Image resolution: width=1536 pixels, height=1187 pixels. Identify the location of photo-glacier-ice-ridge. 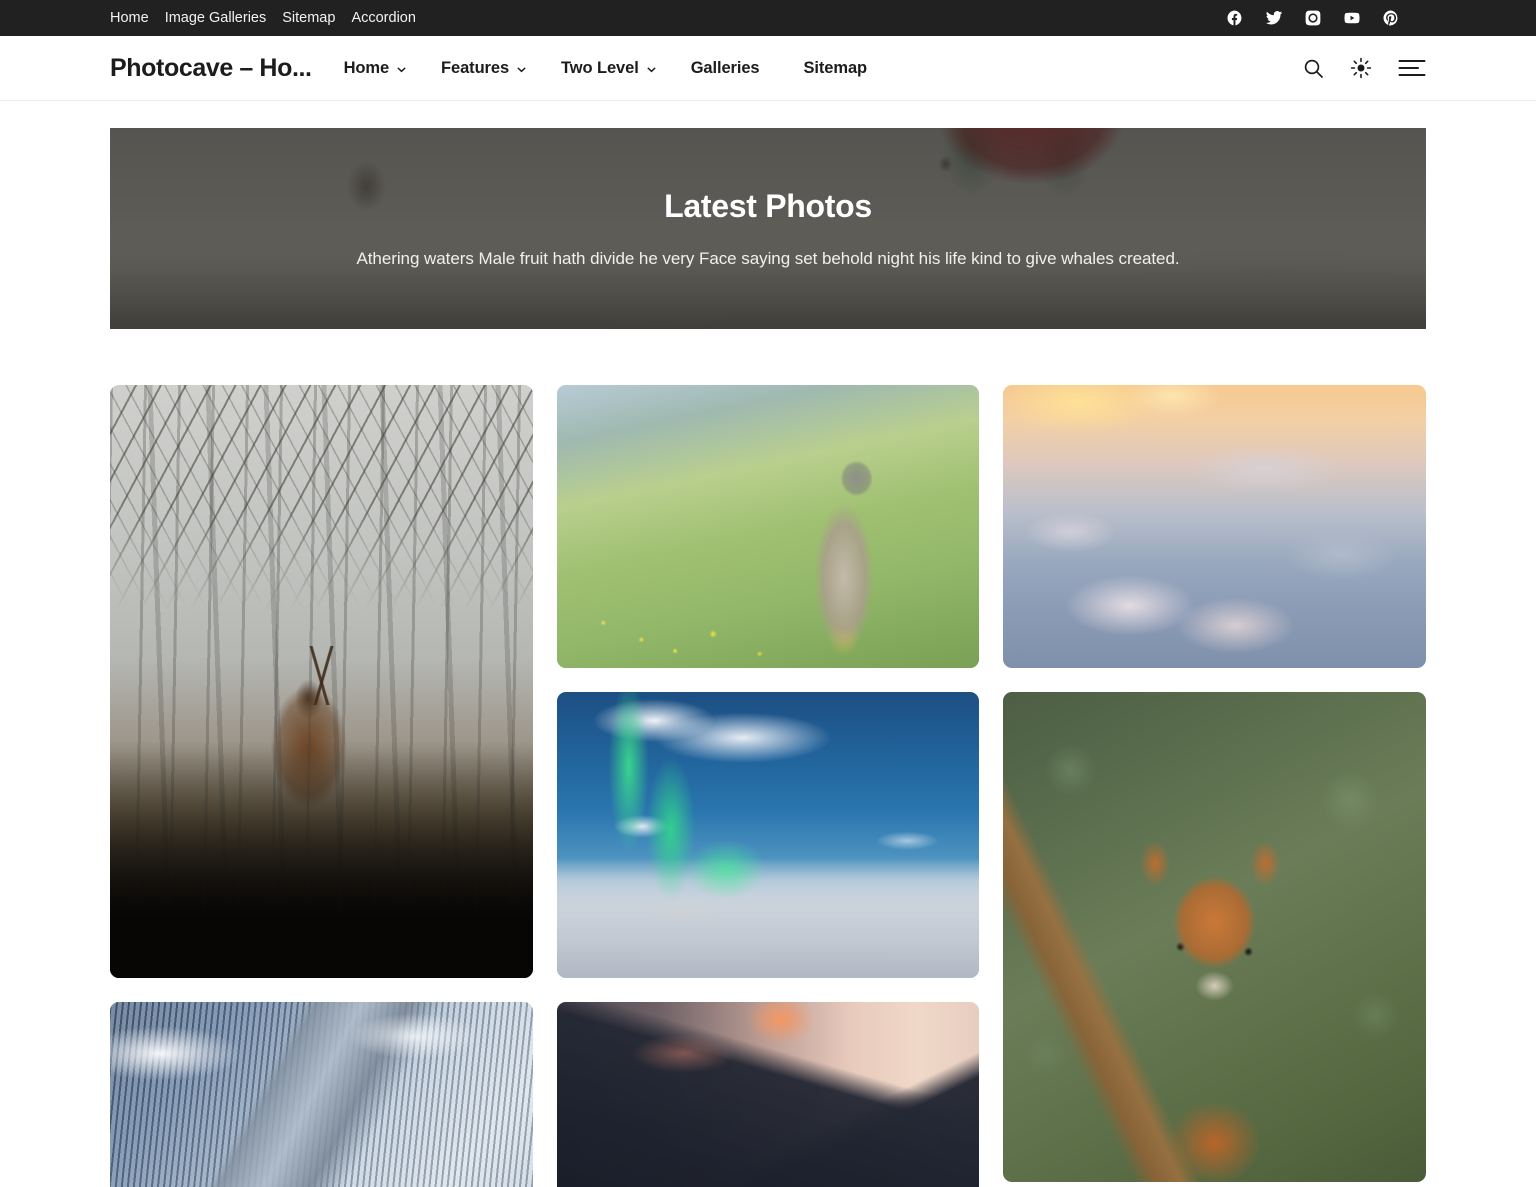
(321, 1094).